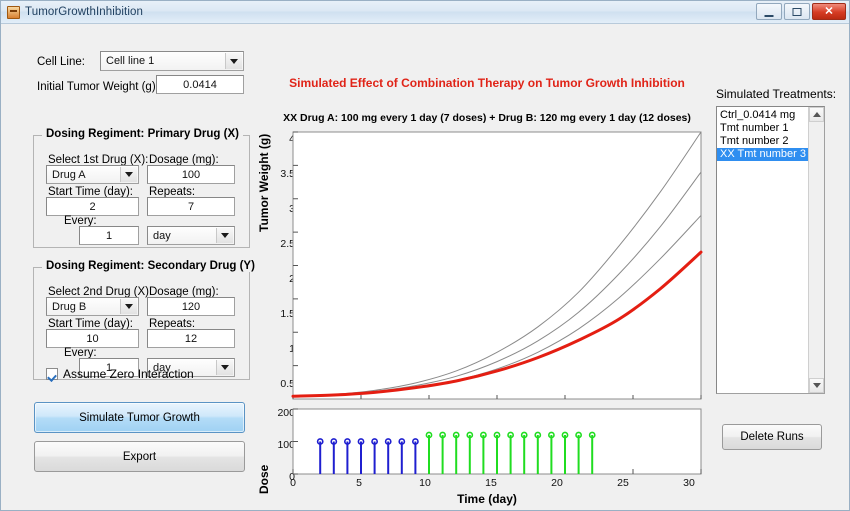  Describe the element at coordinates (191, 174) in the screenshot. I see `primary-dosage-input: 100` at that location.